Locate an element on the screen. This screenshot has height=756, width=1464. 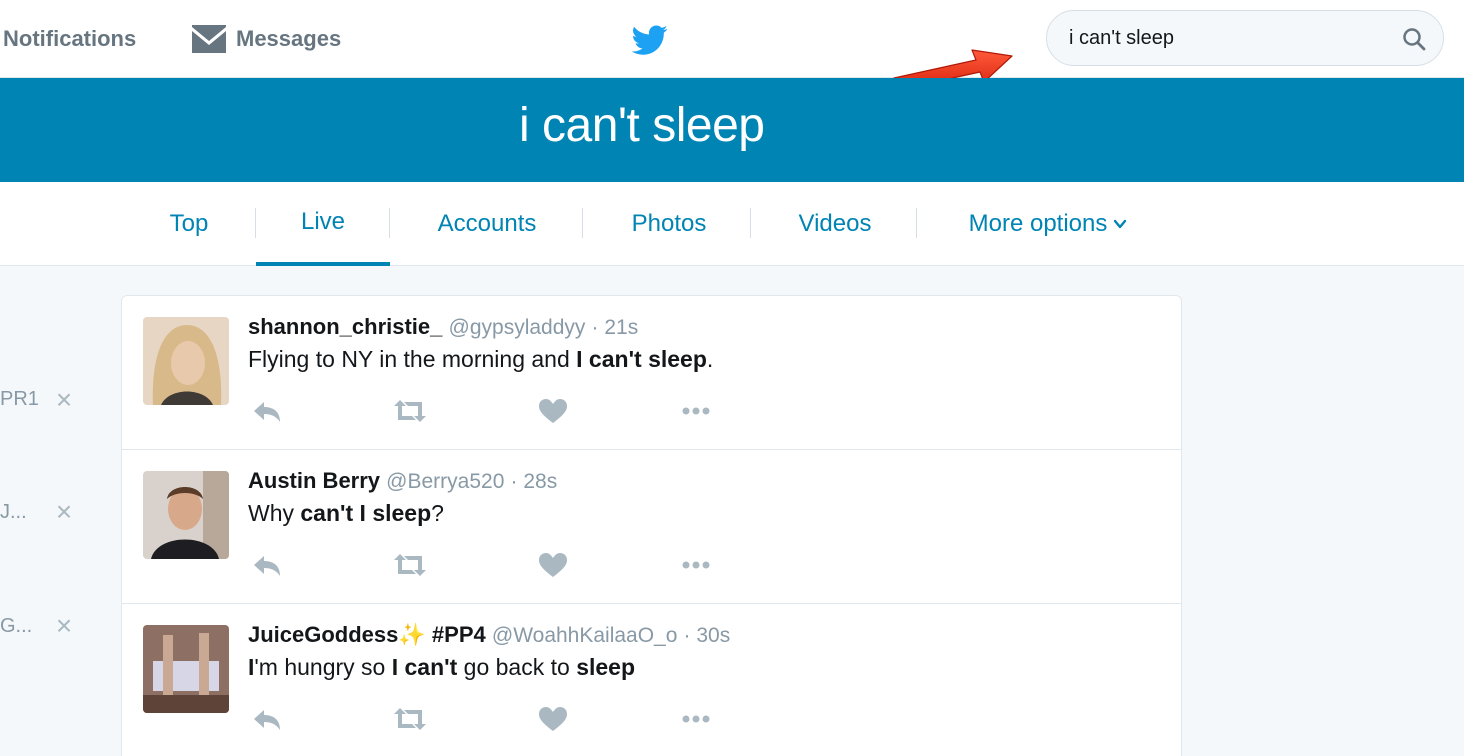
tab-live: Live is located at coordinates (323, 224).